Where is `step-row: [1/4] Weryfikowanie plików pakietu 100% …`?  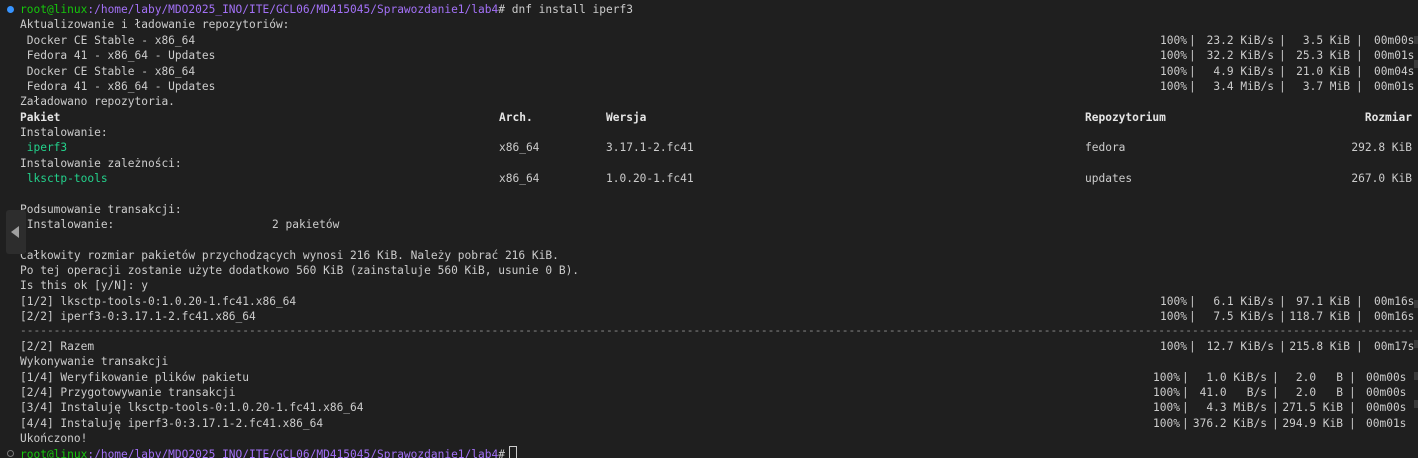 step-row: [1/4] Weryfikowanie plików pakietu 100% … is located at coordinates (713, 377).